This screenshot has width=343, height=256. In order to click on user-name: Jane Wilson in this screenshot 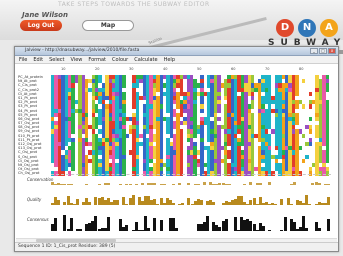, I will do `click(45, 15)`.